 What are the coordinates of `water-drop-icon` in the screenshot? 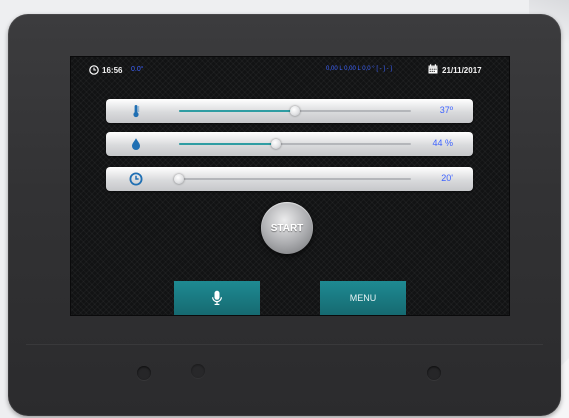 It's located at (136, 144).